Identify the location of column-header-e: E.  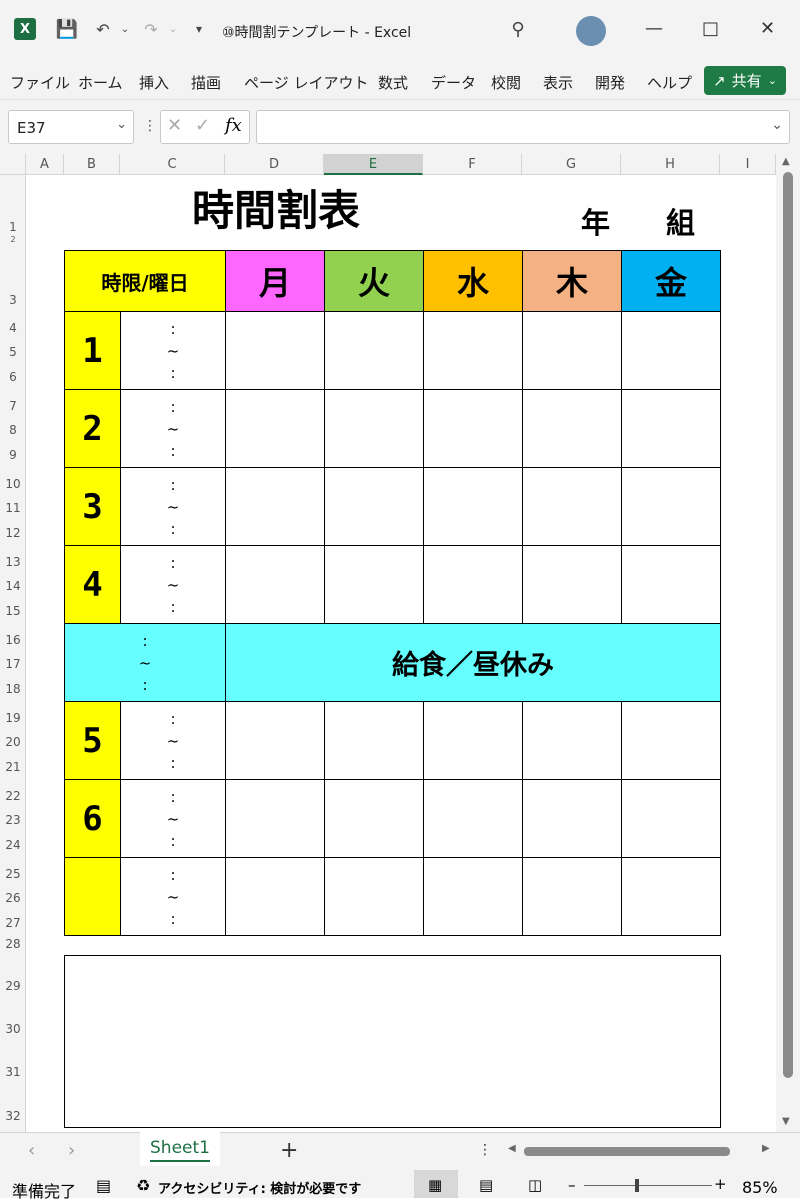
(373, 164).